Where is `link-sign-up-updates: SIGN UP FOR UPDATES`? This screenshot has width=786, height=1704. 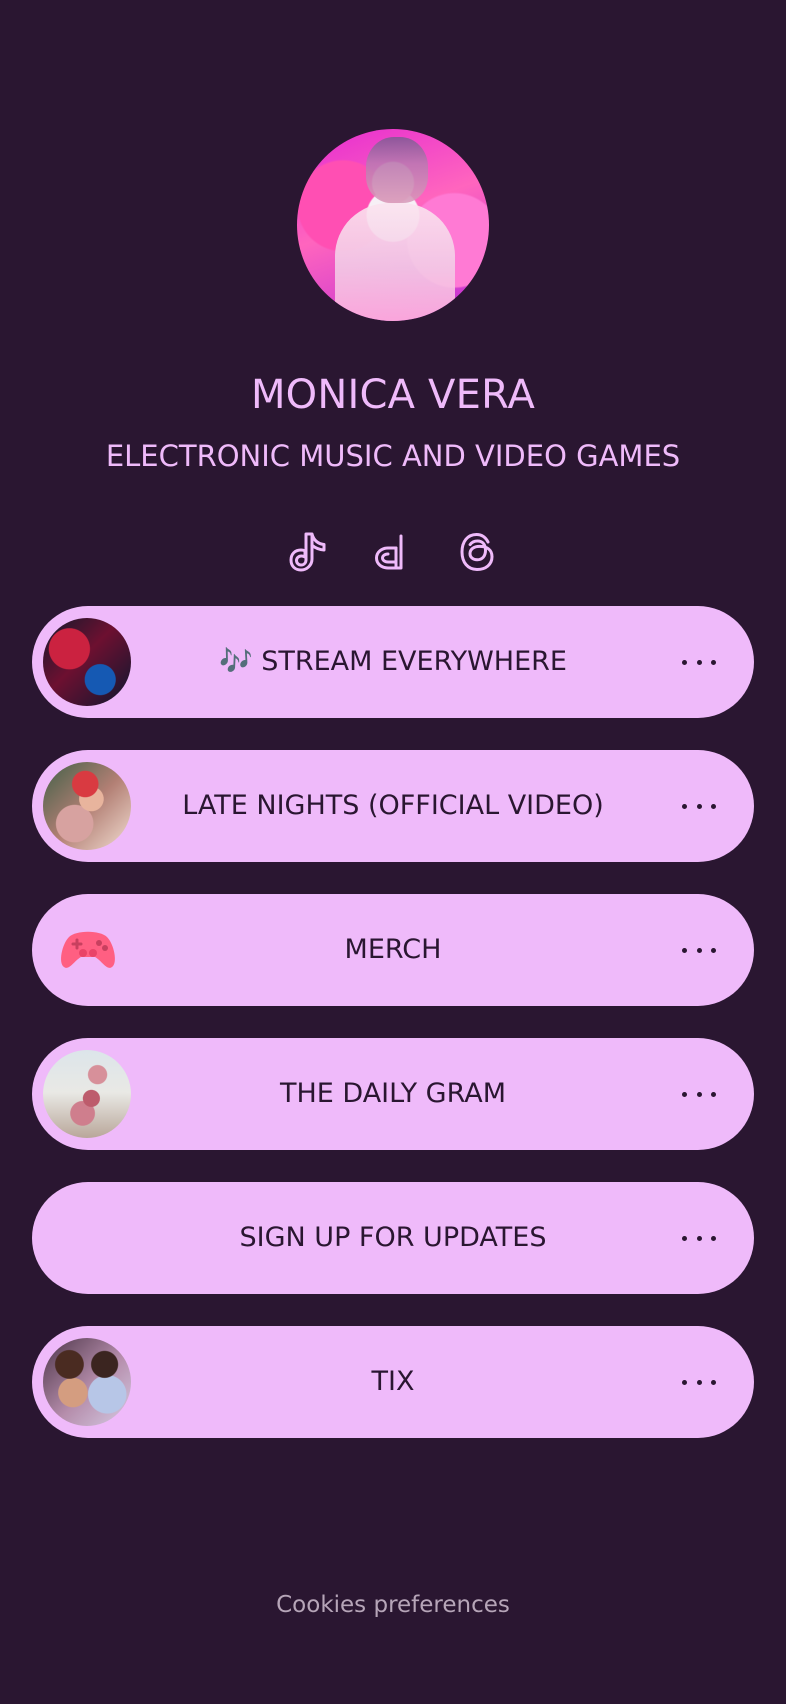 link-sign-up-updates: SIGN UP FOR UPDATES is located at coordinates (393, 1238).